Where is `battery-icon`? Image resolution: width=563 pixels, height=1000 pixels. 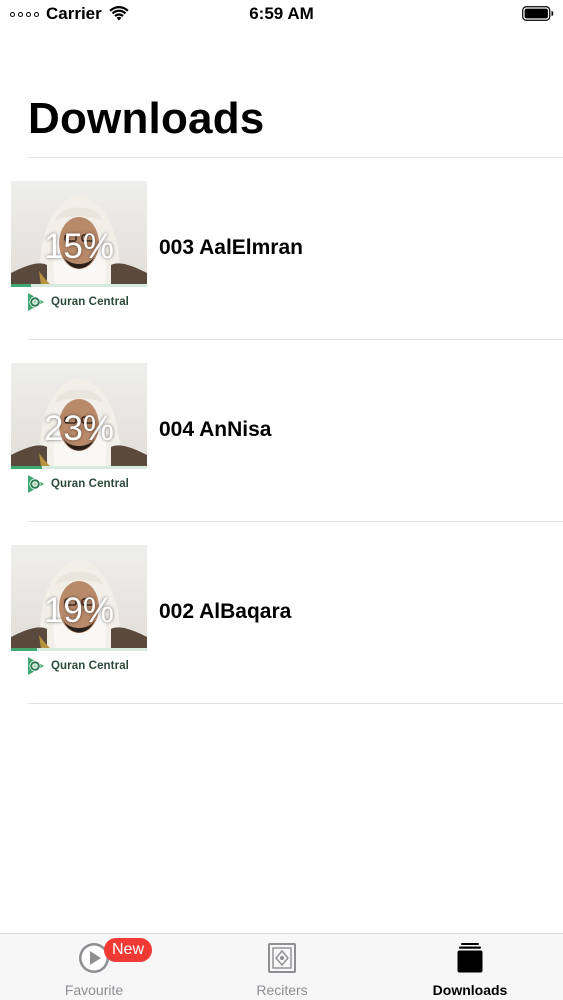
battery-icon is located at coordinates (538, 13).